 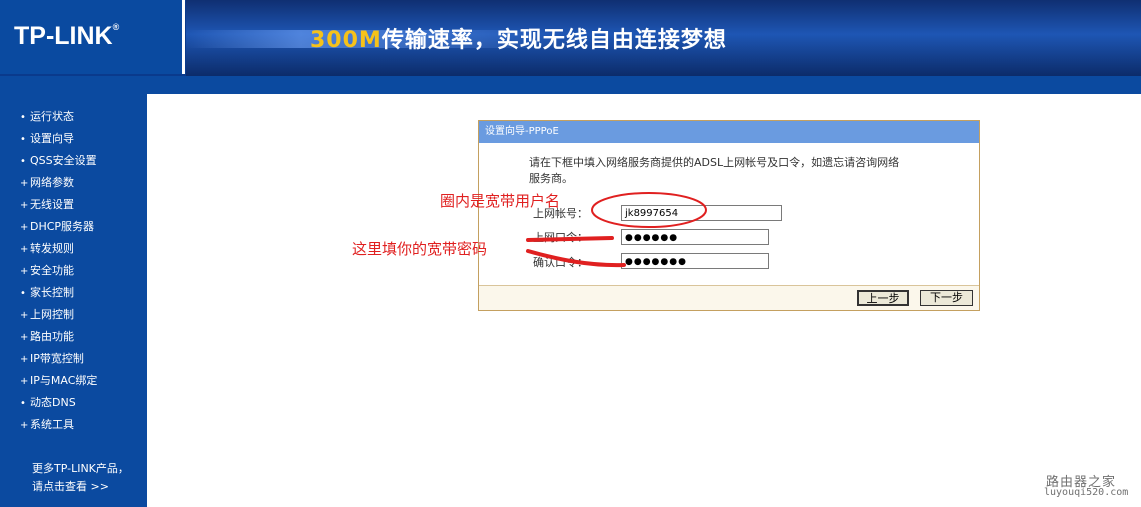 I want to click on watermark-url: luyouqi520.com, so click(x=1086, y=492).